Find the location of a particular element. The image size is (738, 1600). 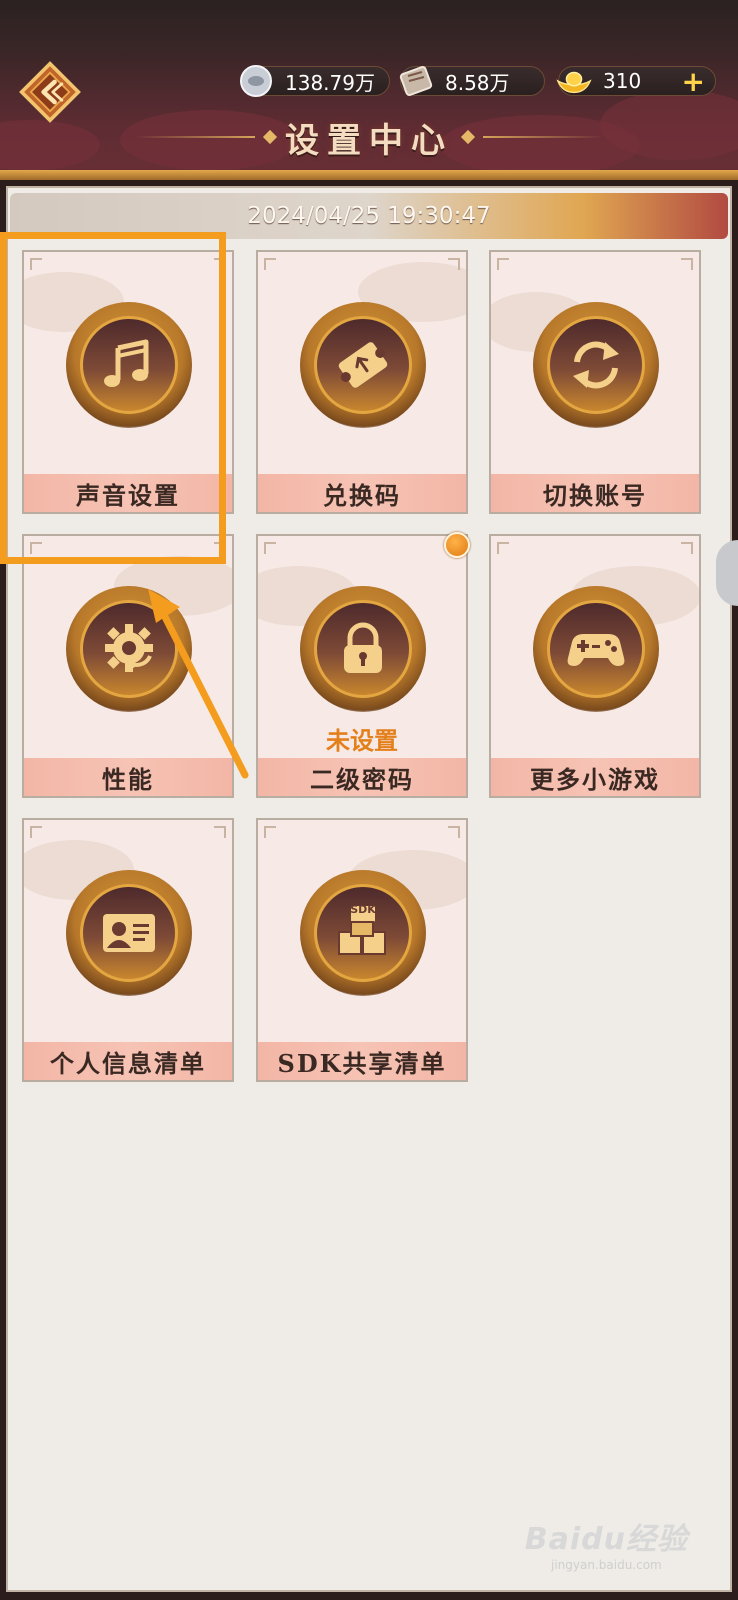

lock-icon is located at coordinates (363, 647).